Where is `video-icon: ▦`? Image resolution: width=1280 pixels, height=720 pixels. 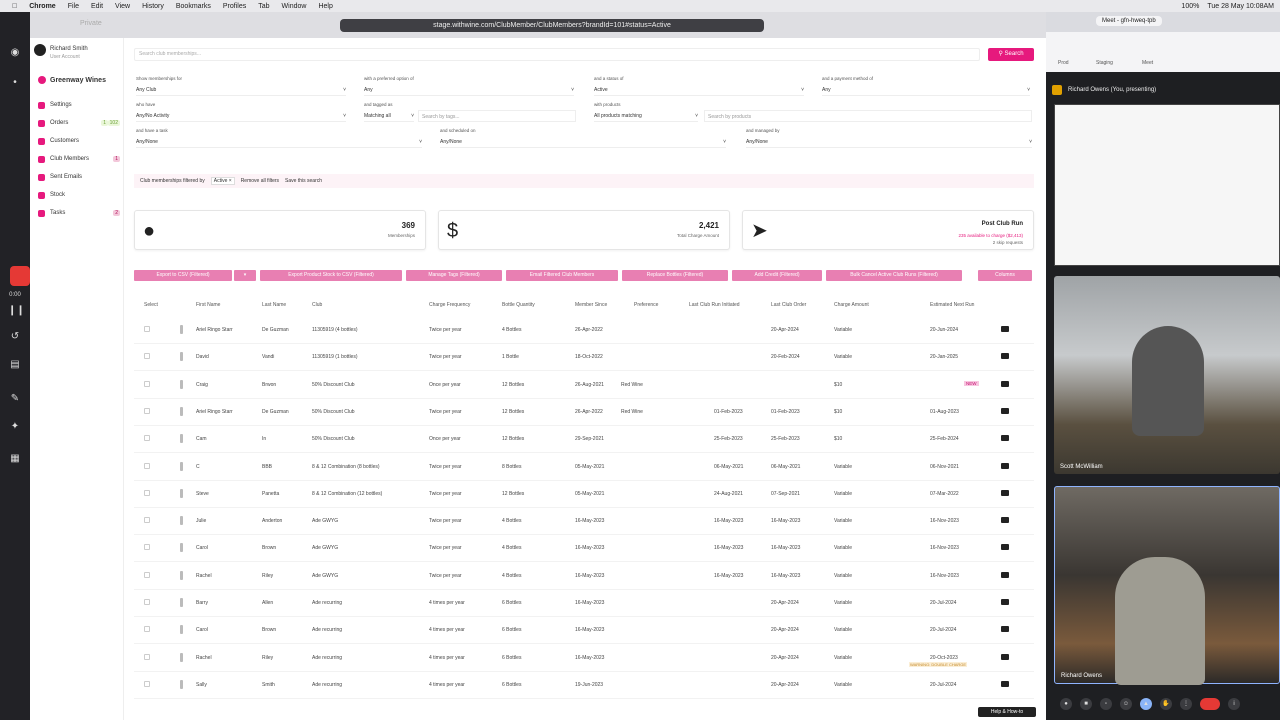
video-icon: ▦ is located at coordinates (15, 459).